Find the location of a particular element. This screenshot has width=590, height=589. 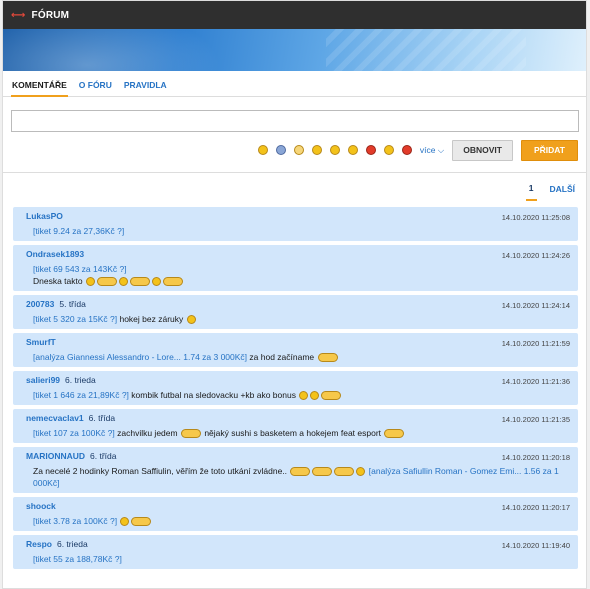

ticket-link: [tiket 55 za 188,78Kč ?] is located at coordinates (77, 559).